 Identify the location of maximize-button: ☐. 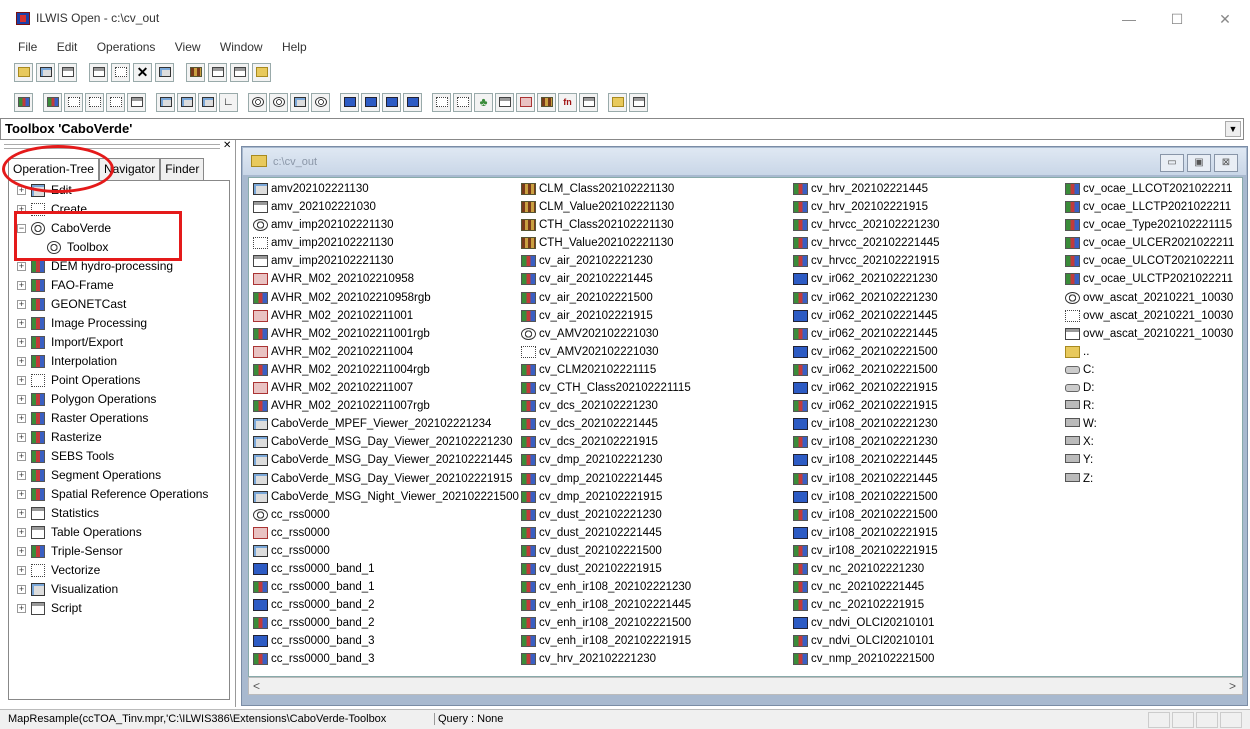
(1177, 19).